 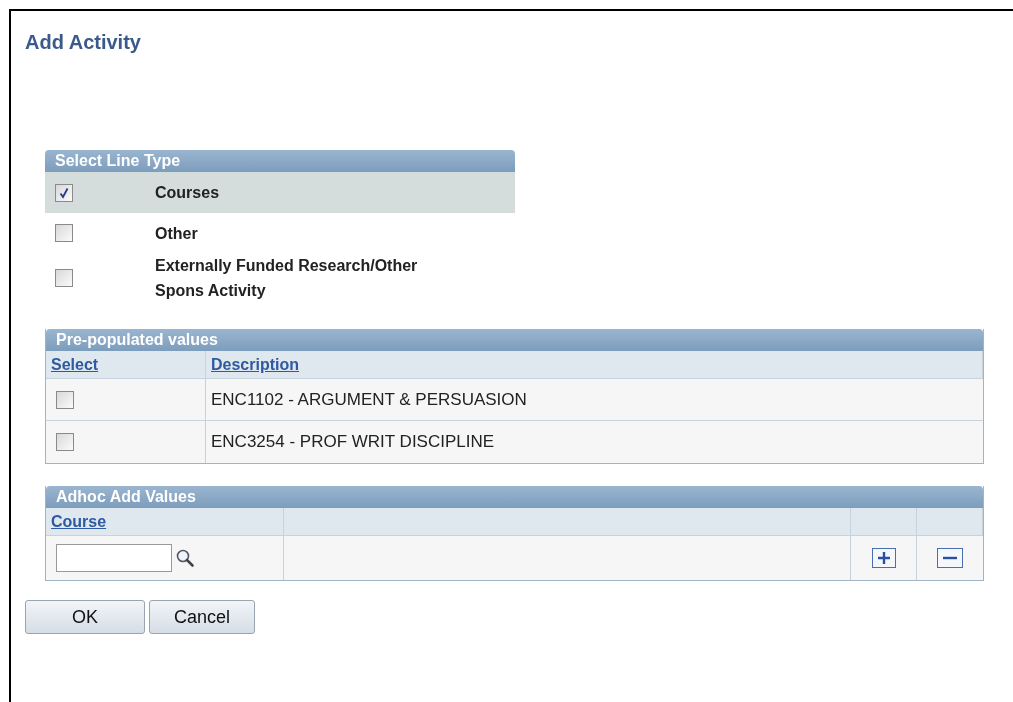 I want to click on column-header-link: Course, so click(x=79, y=521).